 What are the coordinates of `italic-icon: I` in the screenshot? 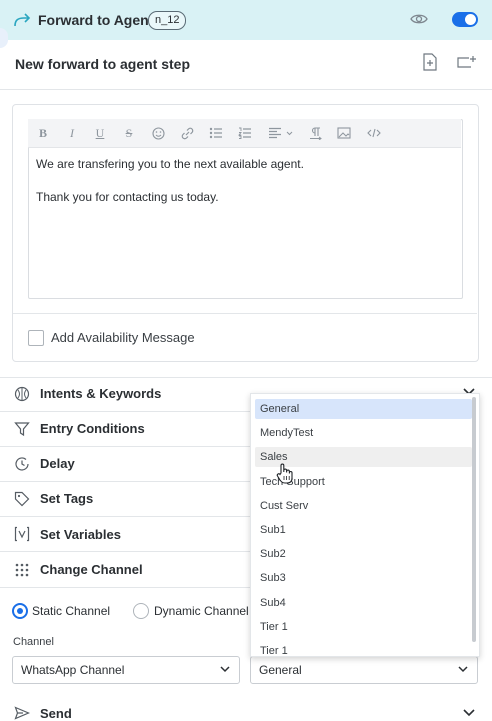 It's located at (72, 133).